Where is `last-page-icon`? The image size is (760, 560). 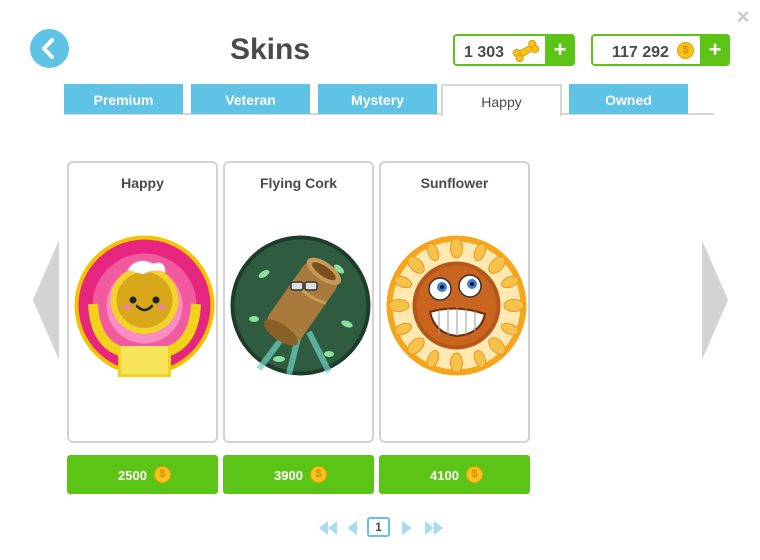 last-page-icon is located at coordinates (434, 528).